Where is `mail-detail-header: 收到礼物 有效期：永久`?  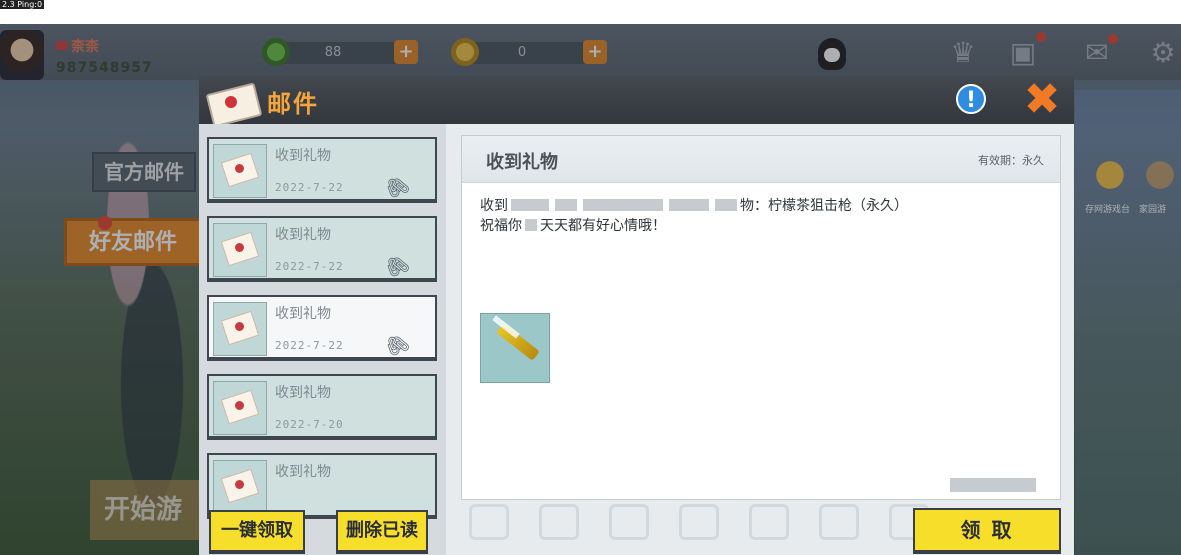
mail-detail-header: 收到礼物 有效期：永久 is located at coordinates (761, 159).